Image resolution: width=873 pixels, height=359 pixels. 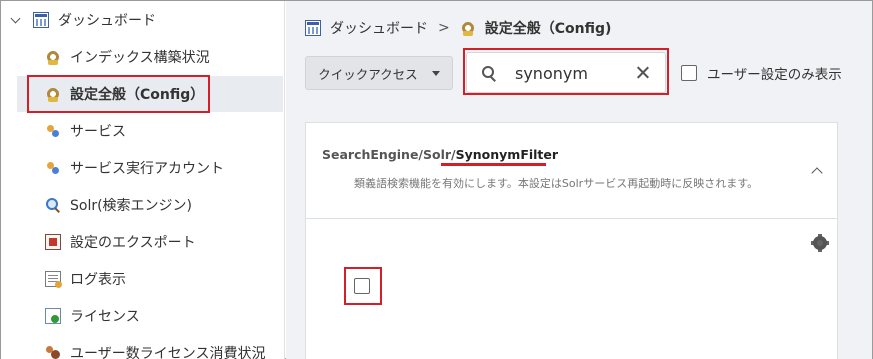 I want to click on quick-access-button: クイックアクセス, so click(x=379, y=73).